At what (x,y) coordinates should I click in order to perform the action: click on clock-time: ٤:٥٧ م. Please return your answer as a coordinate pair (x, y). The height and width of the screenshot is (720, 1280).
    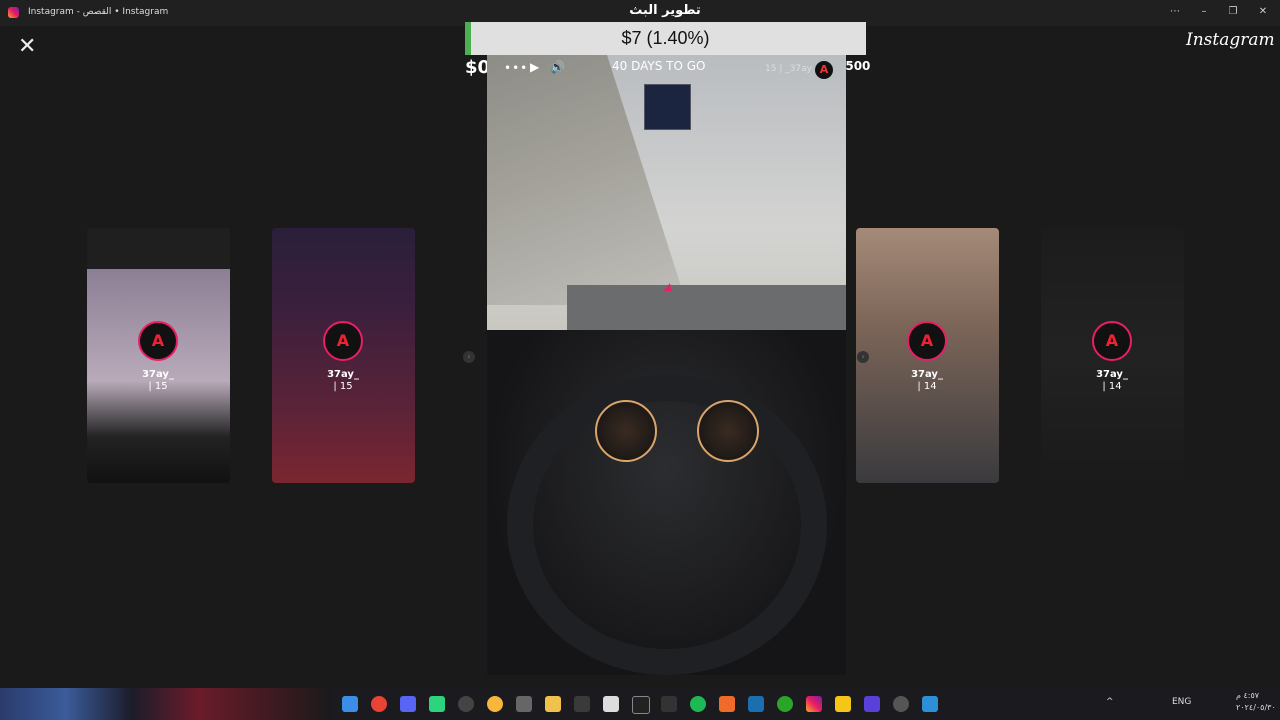
    Looking at the image, I should click on (1247, 695).